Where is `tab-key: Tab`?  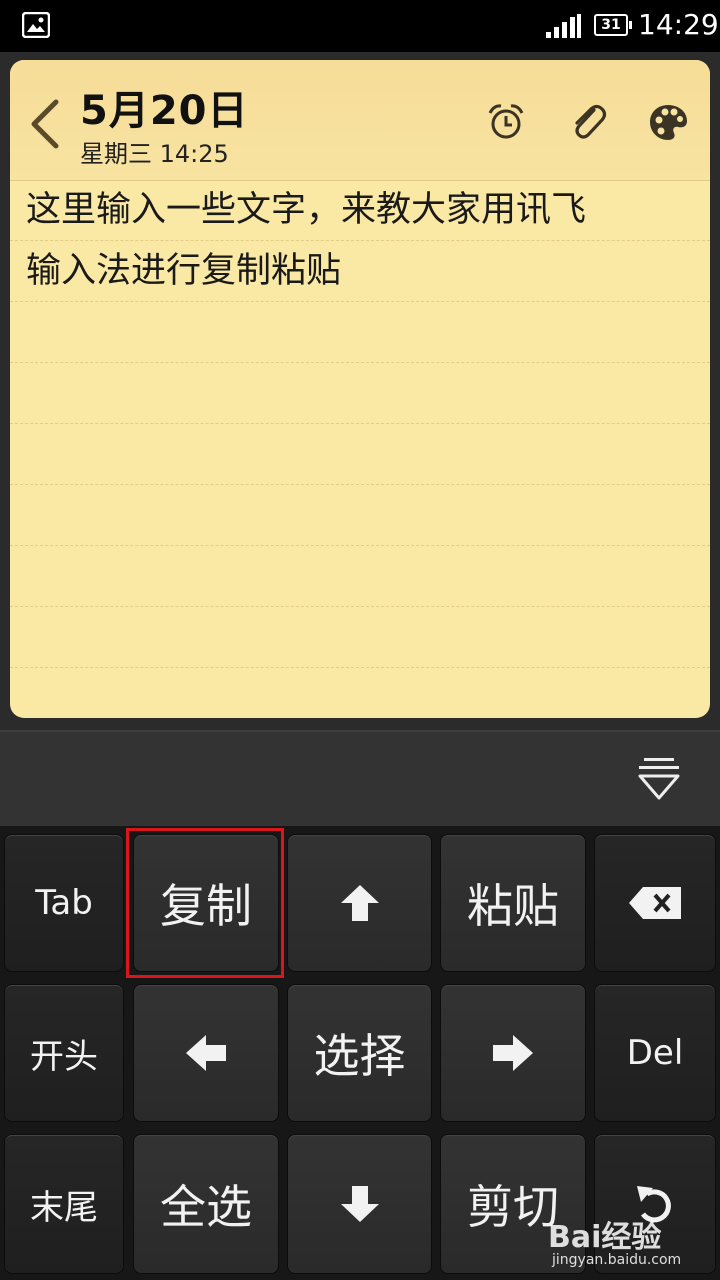 tab-key: Tab is located at coordinates (64, 903).